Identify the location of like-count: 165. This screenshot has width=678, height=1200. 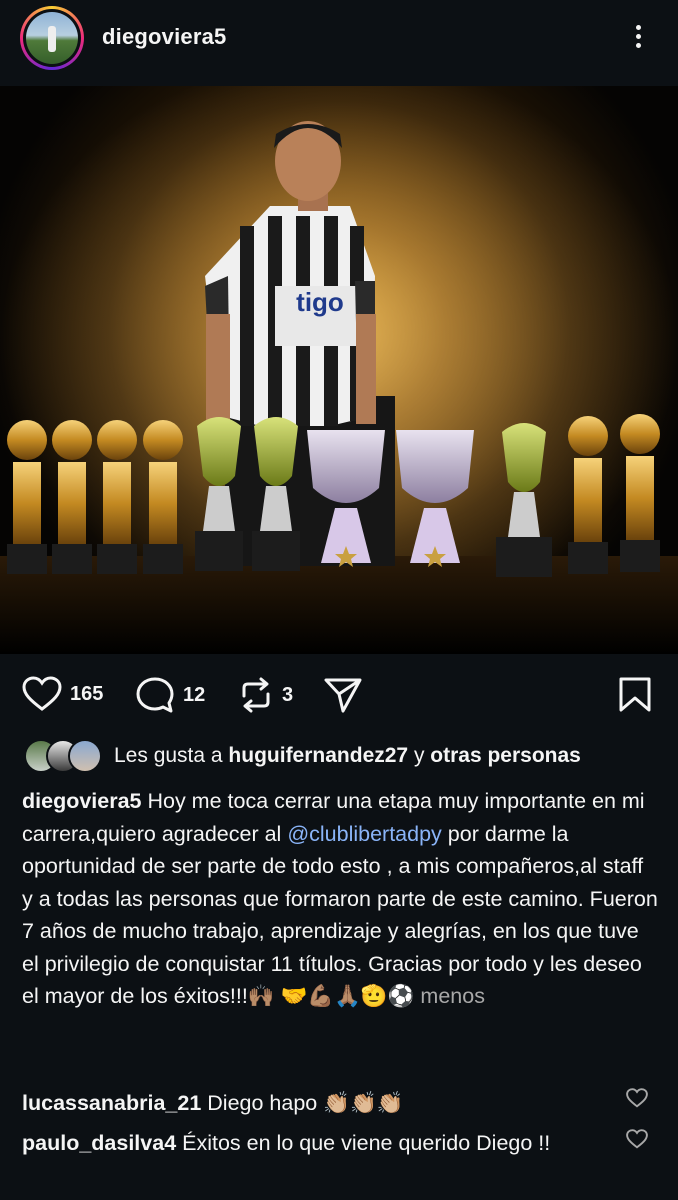
(87, 693).